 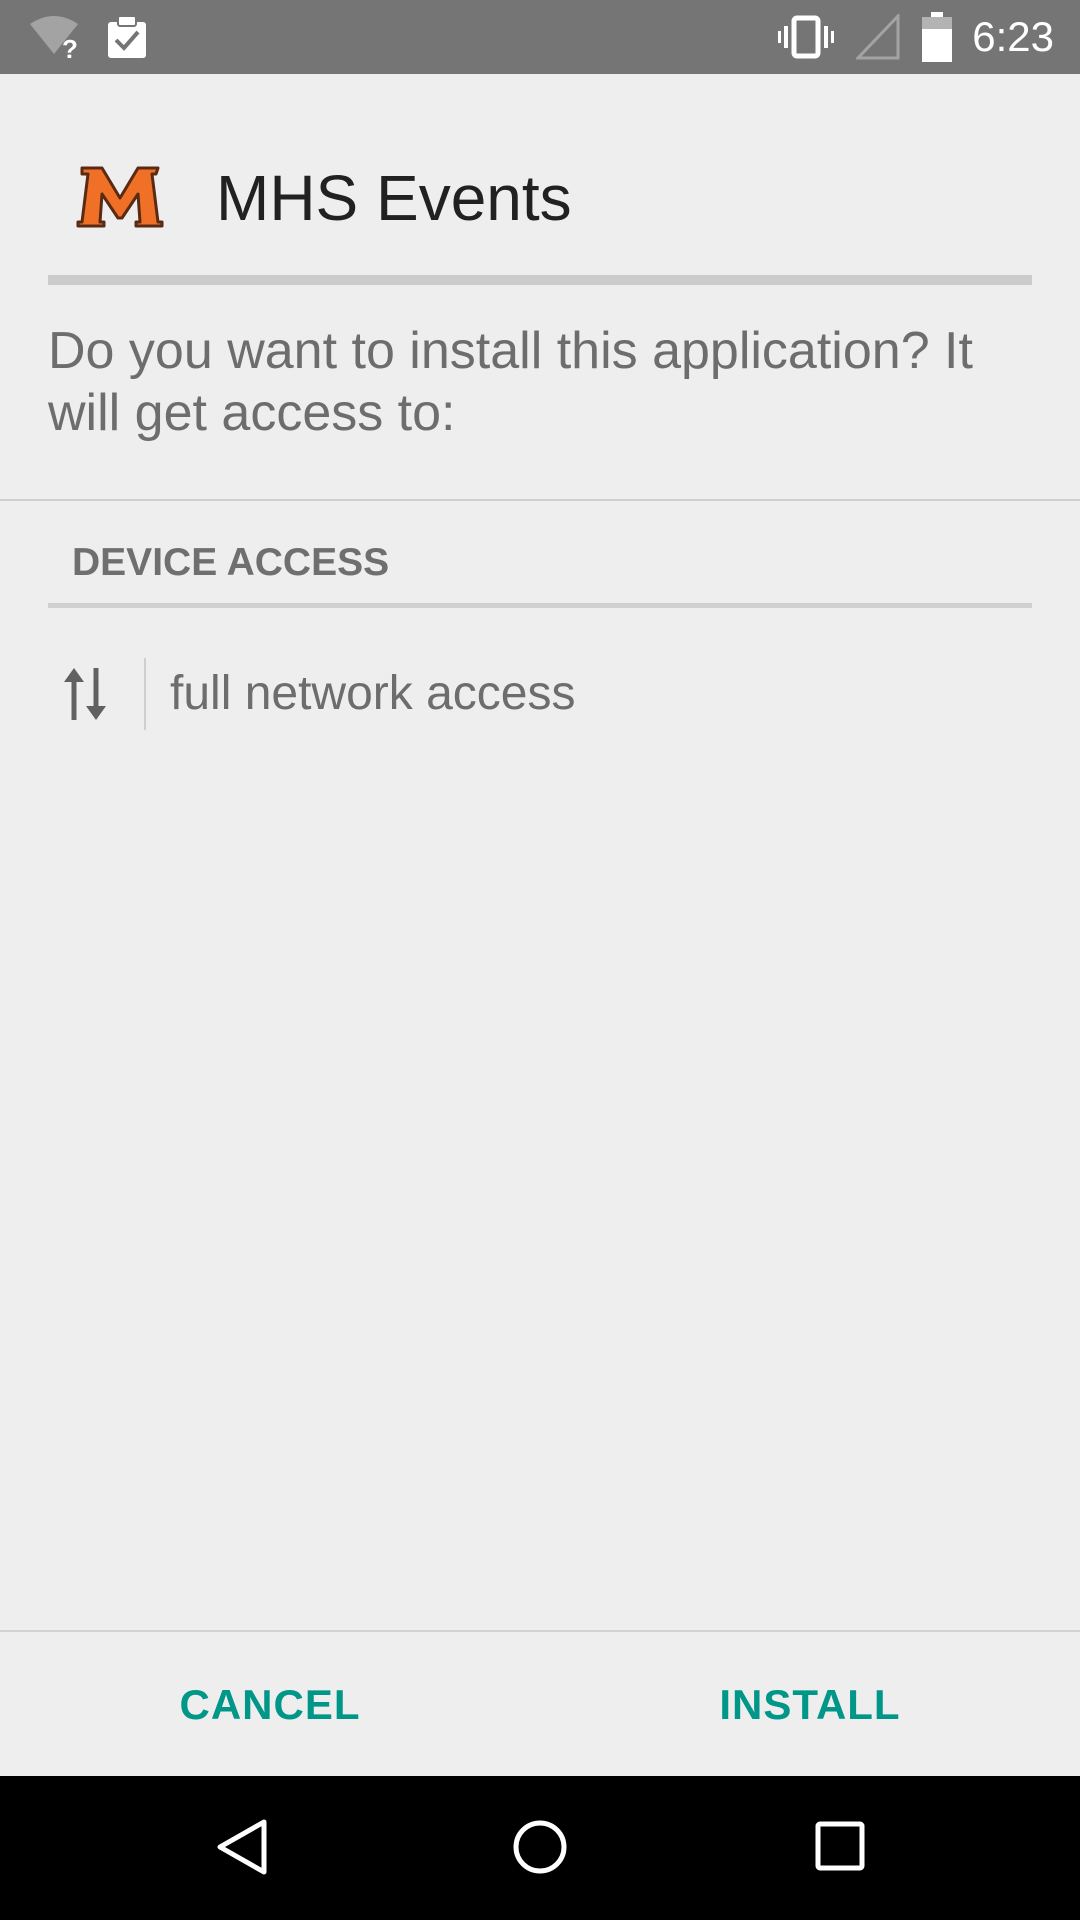 I want to click on clipboard-check-icon, so click(x=127, y=39).